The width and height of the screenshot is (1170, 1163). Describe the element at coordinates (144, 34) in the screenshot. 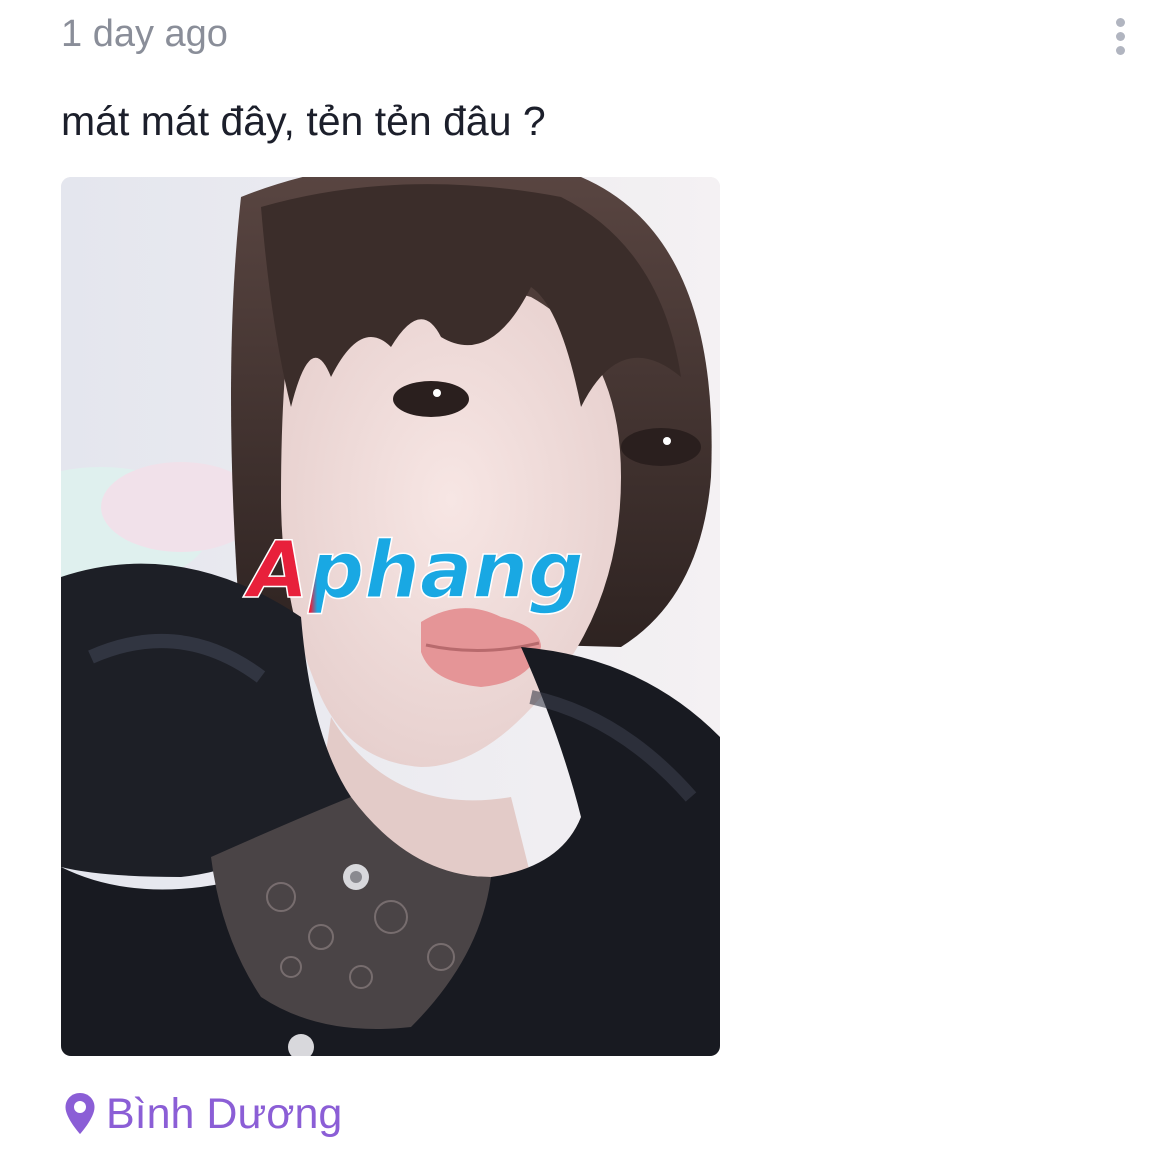

I see `post-timestamp: 1 day ago` at that location.